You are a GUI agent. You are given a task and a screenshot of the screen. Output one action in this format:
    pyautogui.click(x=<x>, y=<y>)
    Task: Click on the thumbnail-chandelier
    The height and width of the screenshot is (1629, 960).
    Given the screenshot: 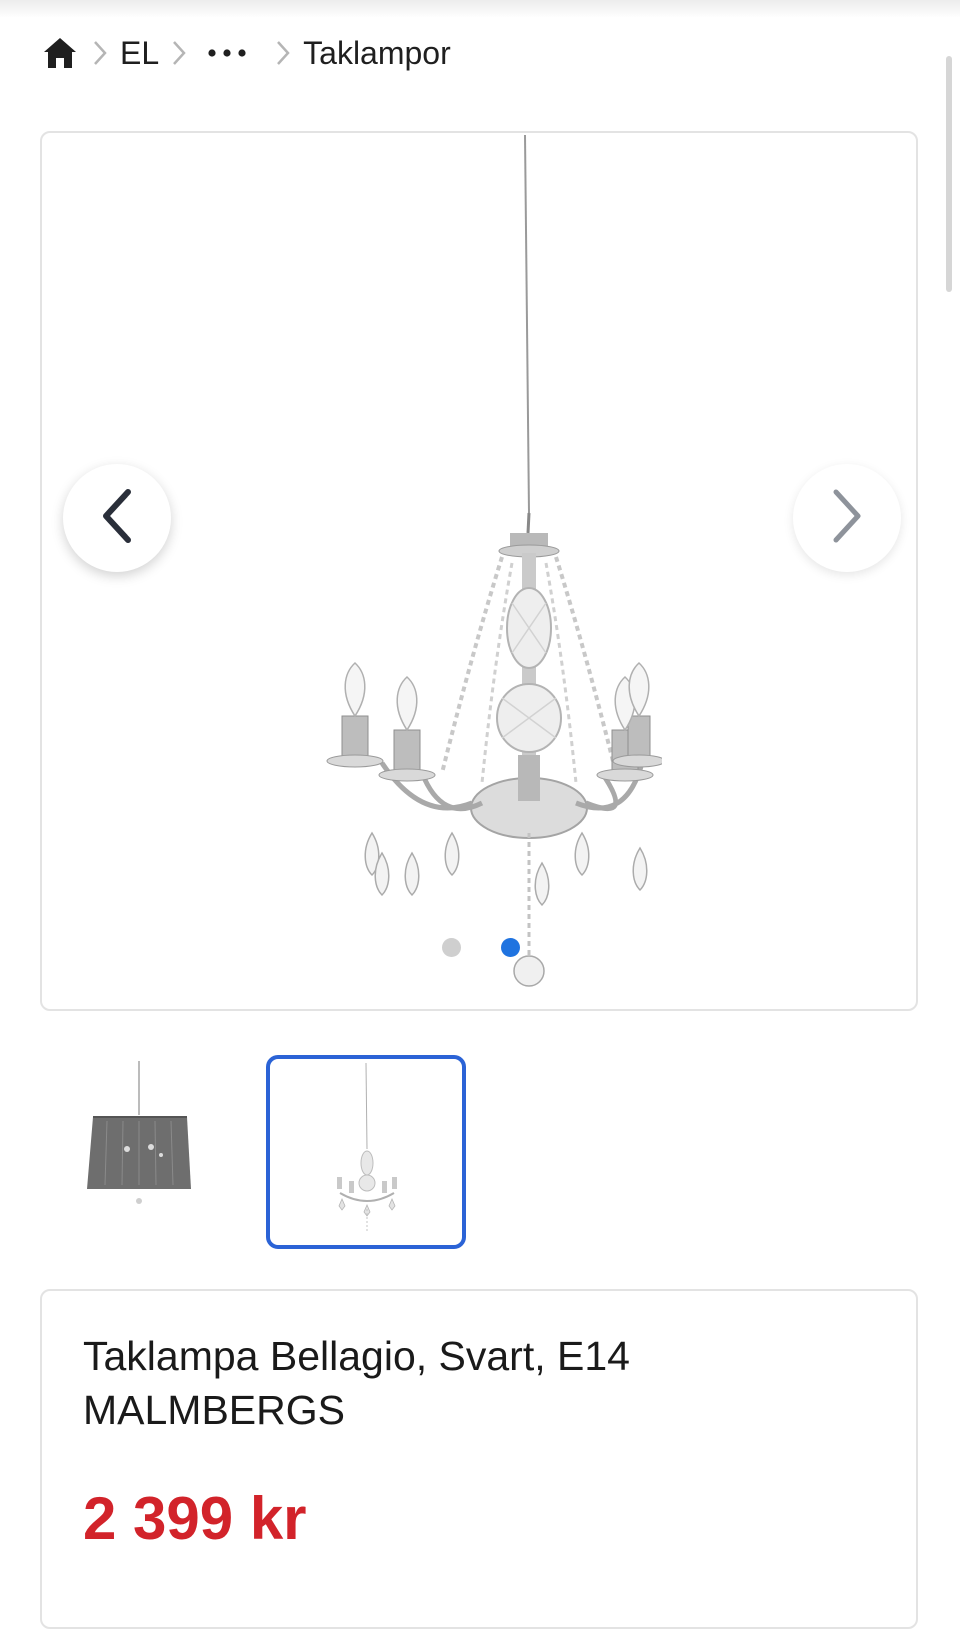 What is the action you would take?
    pyautogui.click(x=366, y=1152)
    